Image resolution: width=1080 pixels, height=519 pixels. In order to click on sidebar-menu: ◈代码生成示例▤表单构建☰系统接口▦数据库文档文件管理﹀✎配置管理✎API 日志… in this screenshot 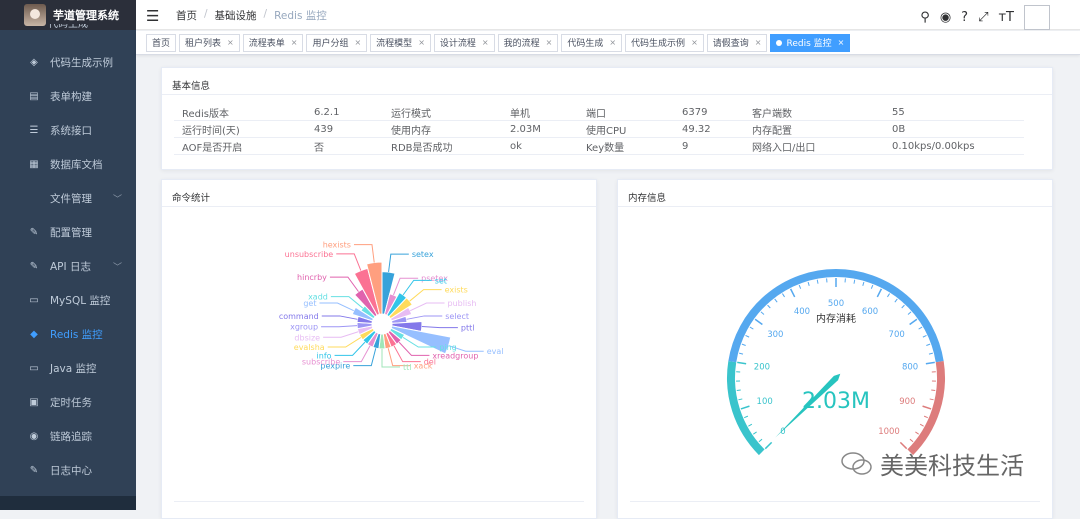, I will do `click(68, 266)`.